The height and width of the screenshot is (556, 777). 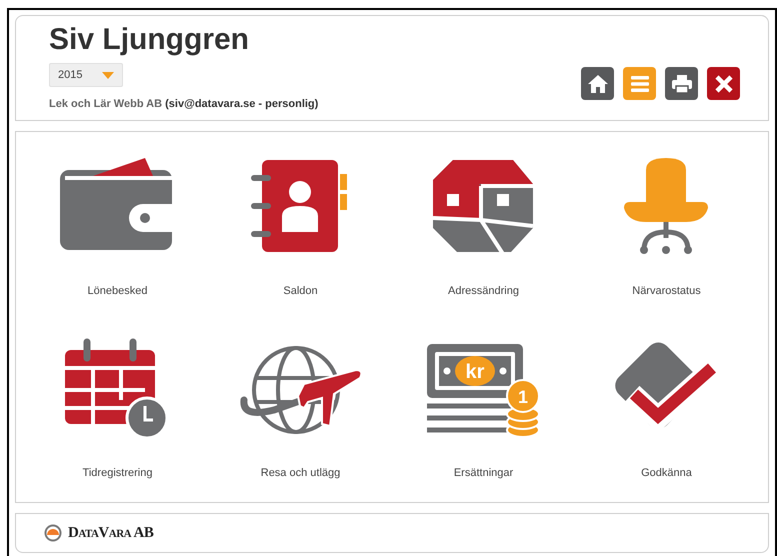 I want to click on user-name-title: Siv Ljunggren, so click(x=149, y=40).